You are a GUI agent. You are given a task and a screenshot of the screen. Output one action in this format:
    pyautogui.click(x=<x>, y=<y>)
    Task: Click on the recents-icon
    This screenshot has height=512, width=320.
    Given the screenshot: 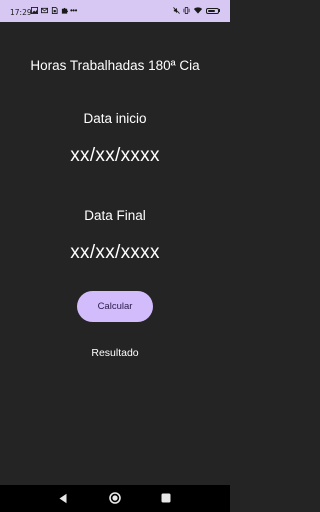 What is the action you would take?
    pyautogui.click(x=166, y=498)
    